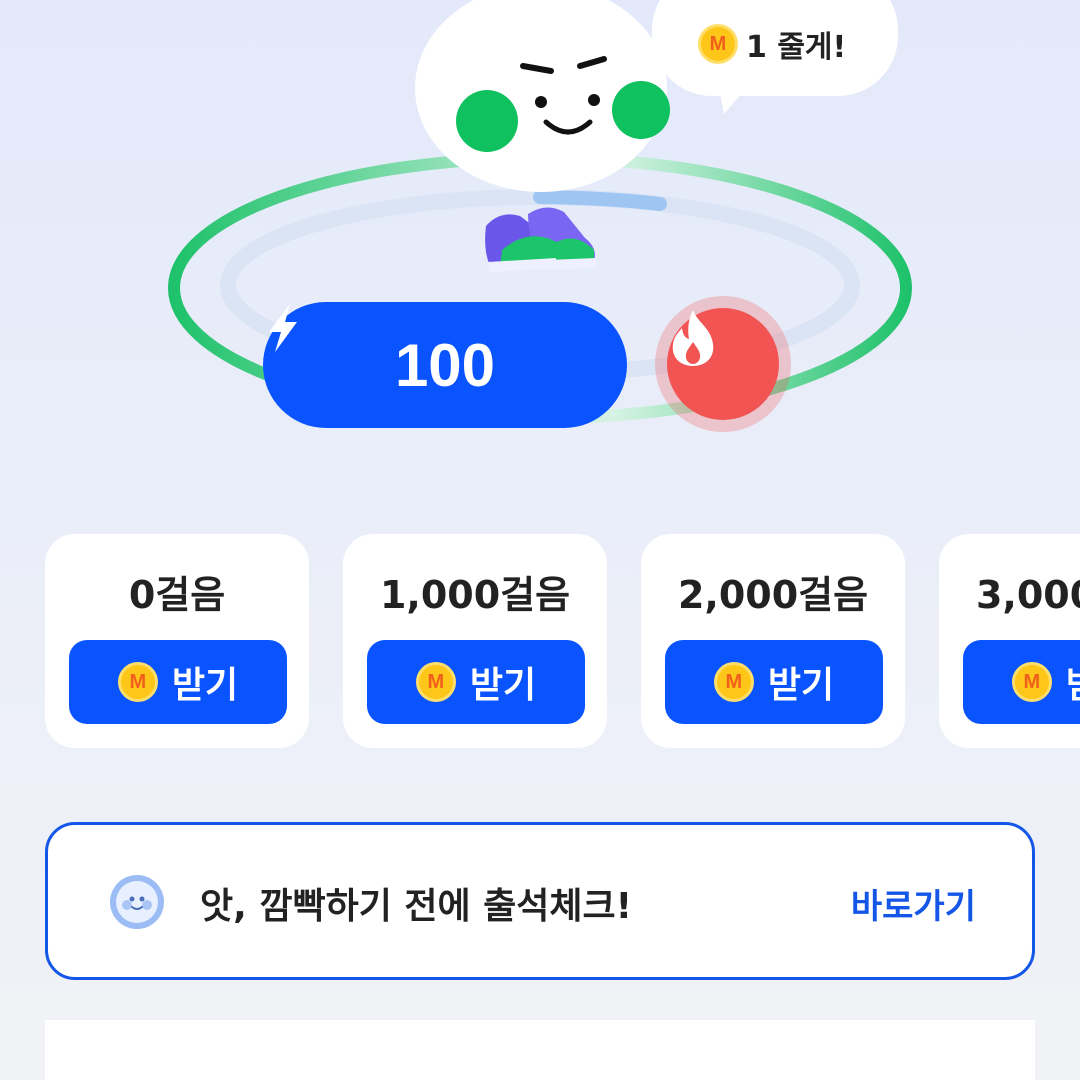  I want to click on reward-card: 3,000걸음 M 받기, so click(1009, 641).